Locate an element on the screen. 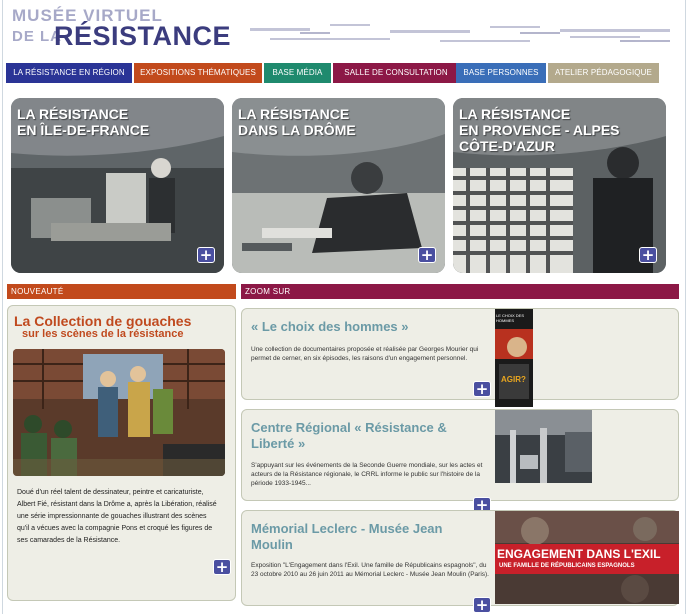 The height and width of the screenshot is (614, 688). zoom-item-image: LE CHOIX DES HOMMES AGIR? is located at coordinates (514, 358).